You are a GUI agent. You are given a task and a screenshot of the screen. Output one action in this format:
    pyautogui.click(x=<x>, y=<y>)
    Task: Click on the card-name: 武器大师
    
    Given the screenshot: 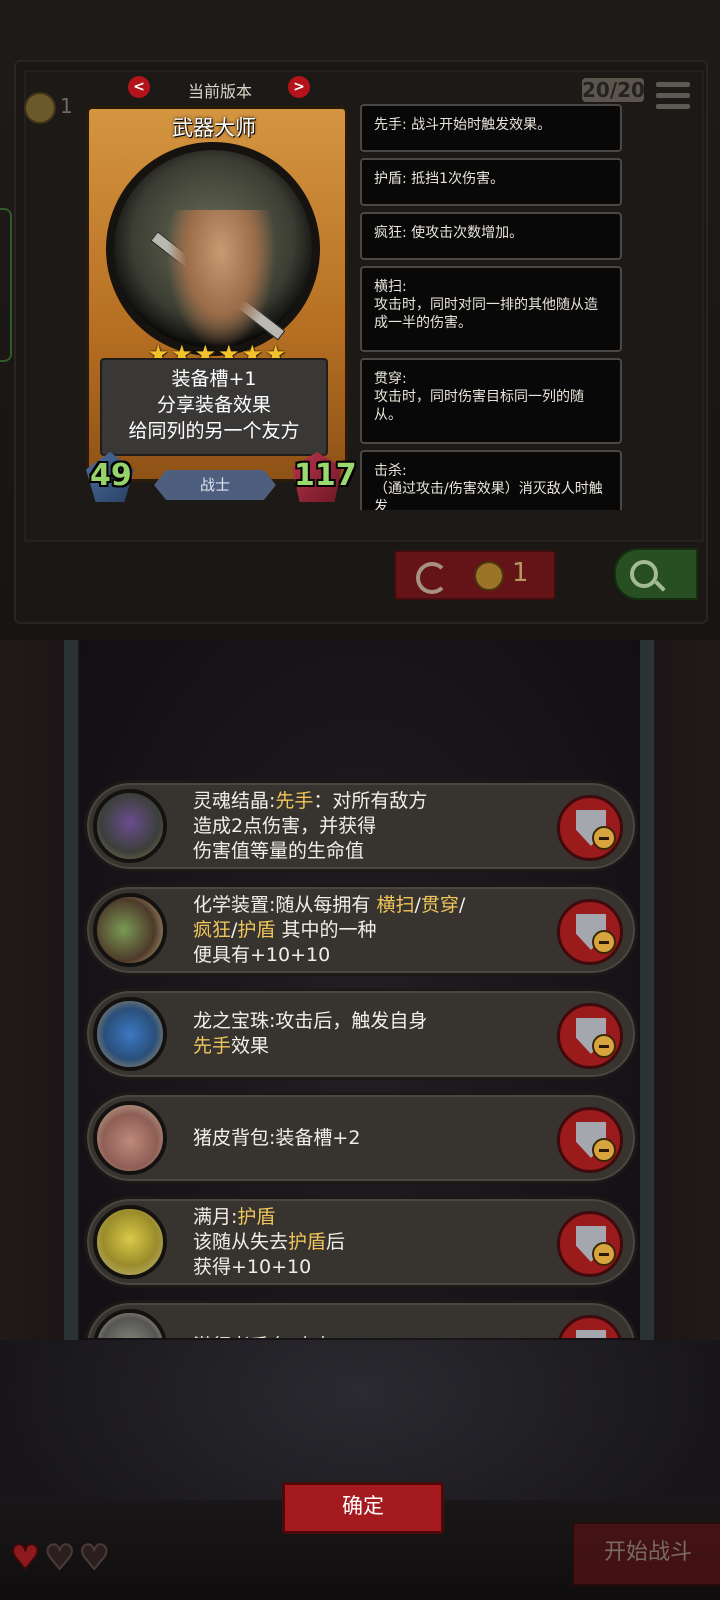 What is the action you would take?
    pyautogui.click(x=214, y=128)
    